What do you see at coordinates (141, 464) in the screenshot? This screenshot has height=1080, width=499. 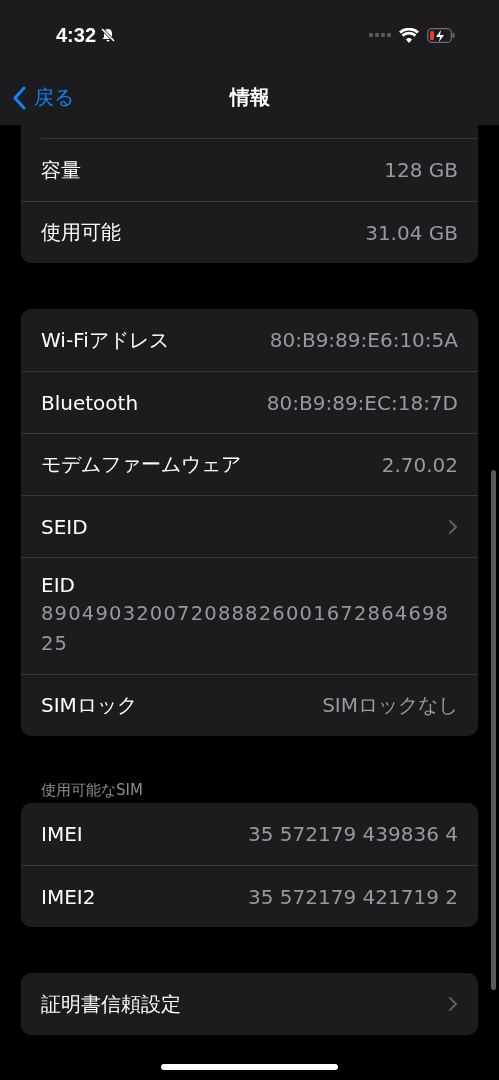 I see `row-label: モデムファームウェア` at bounding box center [141, 464].